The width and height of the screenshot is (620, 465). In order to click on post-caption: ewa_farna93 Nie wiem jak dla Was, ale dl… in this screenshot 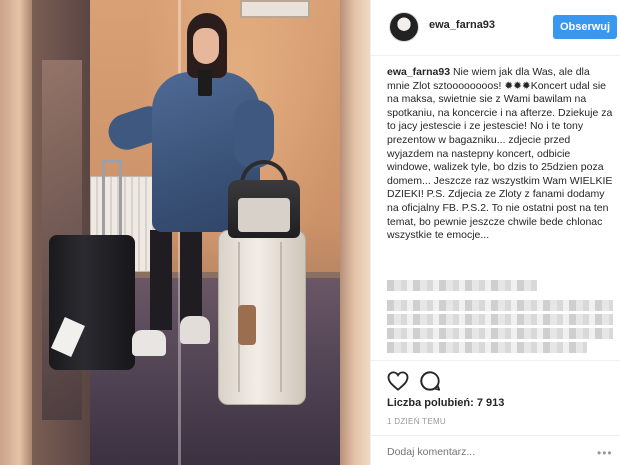, I will do `click(500, 154)`.